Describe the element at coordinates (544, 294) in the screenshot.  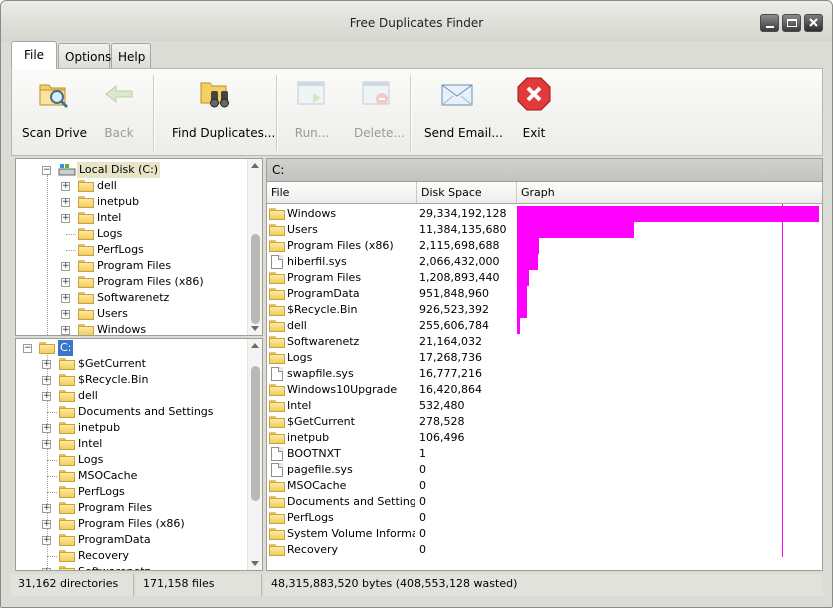
I see `file-row: ProgramData 951,848,960` at that location.